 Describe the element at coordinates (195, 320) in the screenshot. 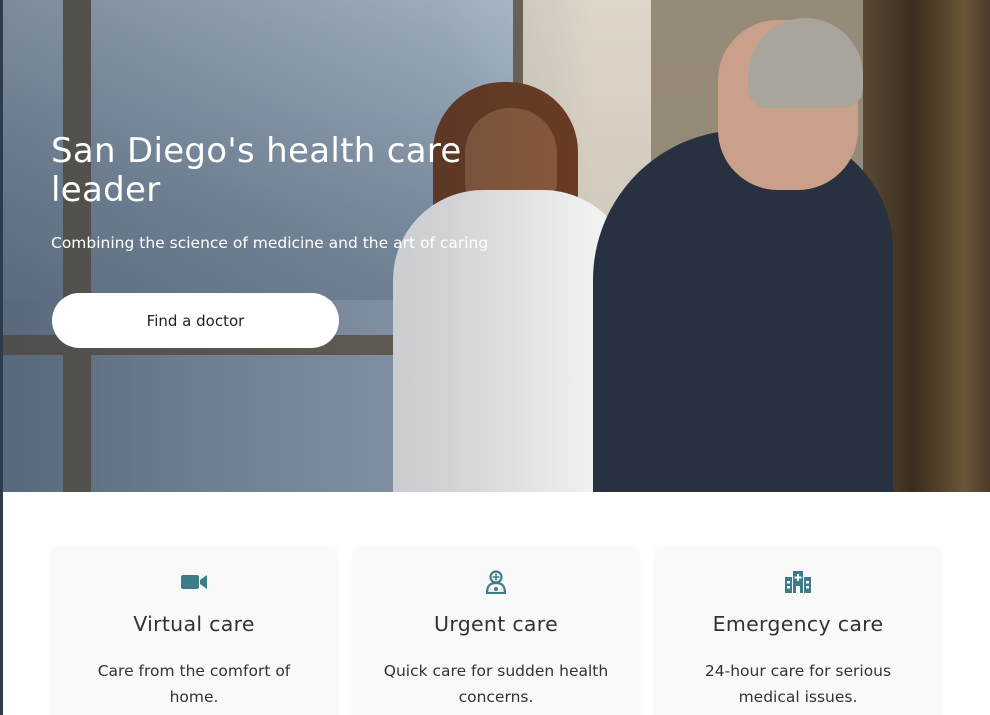

I see `find-a-doctor-button: Find a doctor` at that location.